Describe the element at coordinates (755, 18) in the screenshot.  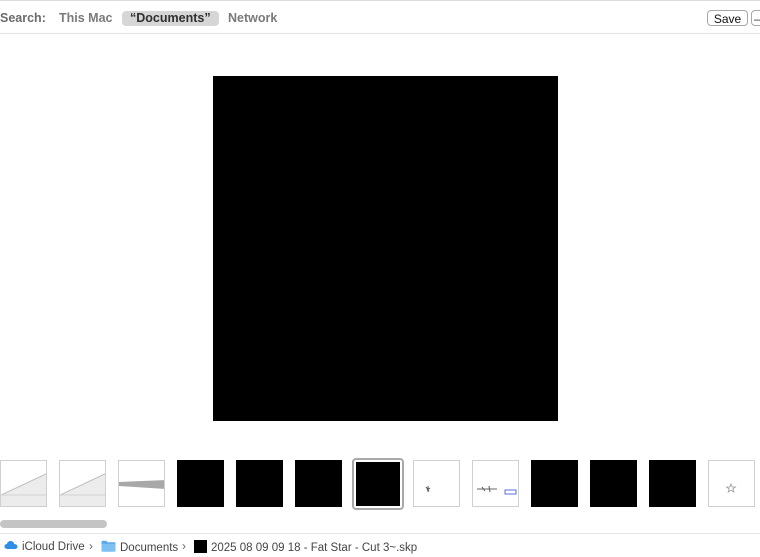
I see `remove-criteria-button: –` at that location.